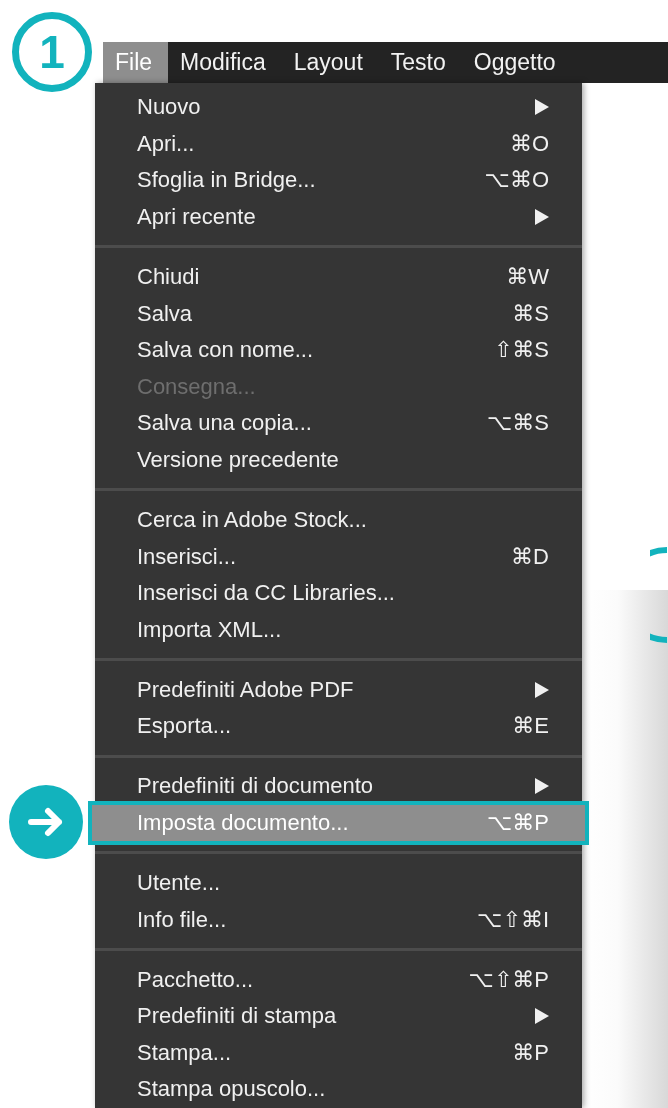  What do you see at coordinates (338, 180) in the screenshot?
I see `menu-item: Sfoglia in Bridge... ⌥⌘O` at bounding box center [338, 180].